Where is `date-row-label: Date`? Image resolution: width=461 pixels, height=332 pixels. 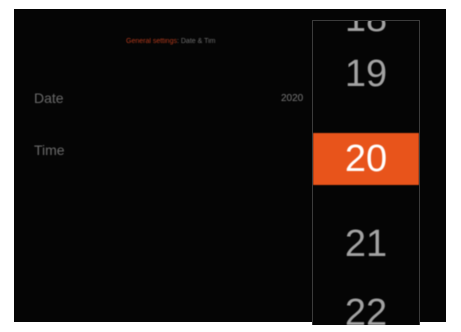
date-row-label: Date is located at coordinates (49, 98).